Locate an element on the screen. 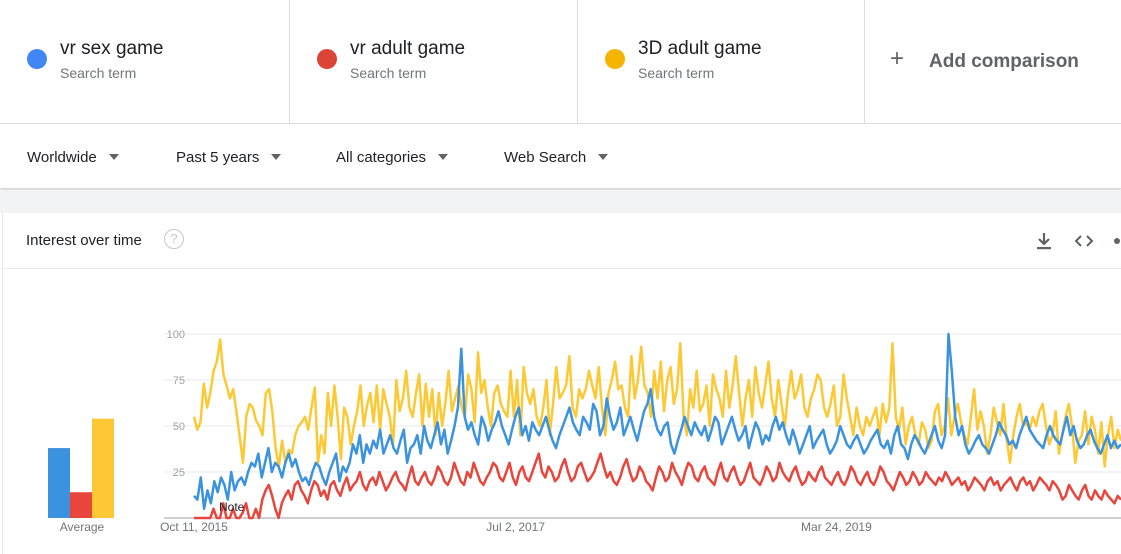 The image size is (1121, 554). term-name: 3D adult game is located at coordinates (700, 49).